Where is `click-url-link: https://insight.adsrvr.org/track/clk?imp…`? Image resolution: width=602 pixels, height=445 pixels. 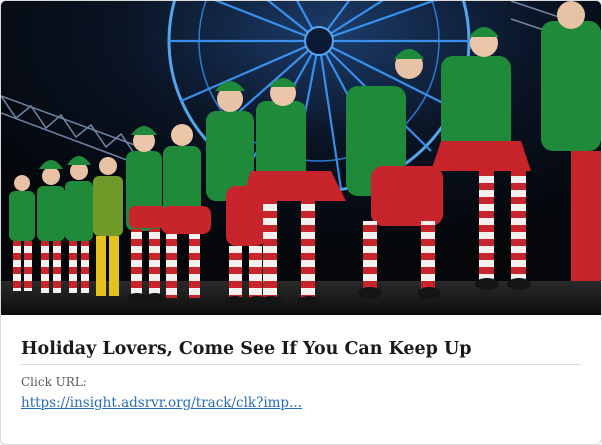 click-url-link: https://insight.adsrvr.org/track/clk?imp… is located at coordinates (161, 403).